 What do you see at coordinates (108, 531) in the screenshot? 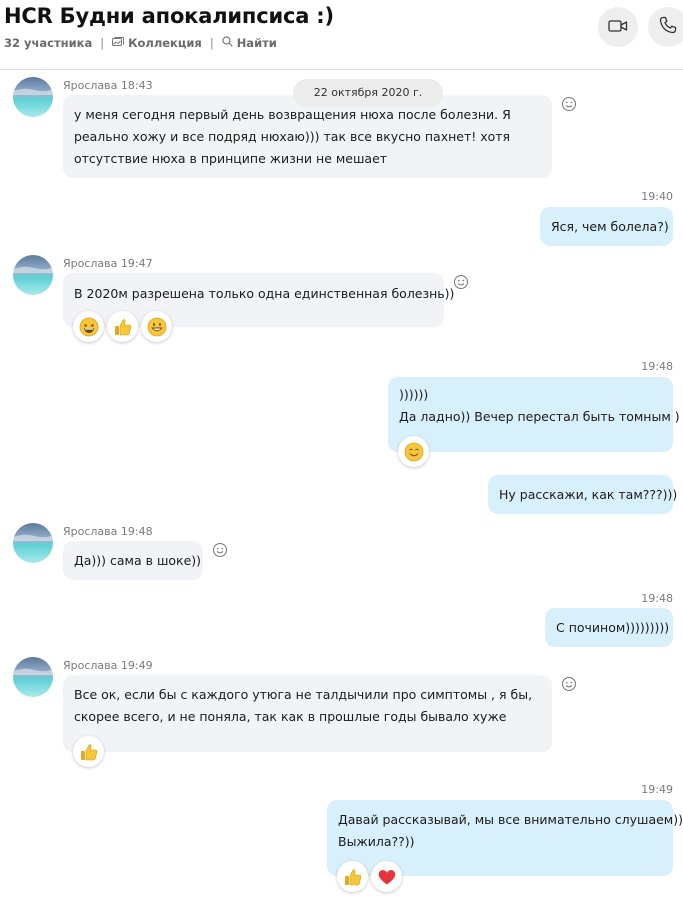
I see `sender-name: Ярослава 19:48` at bounding box center [108, 531].